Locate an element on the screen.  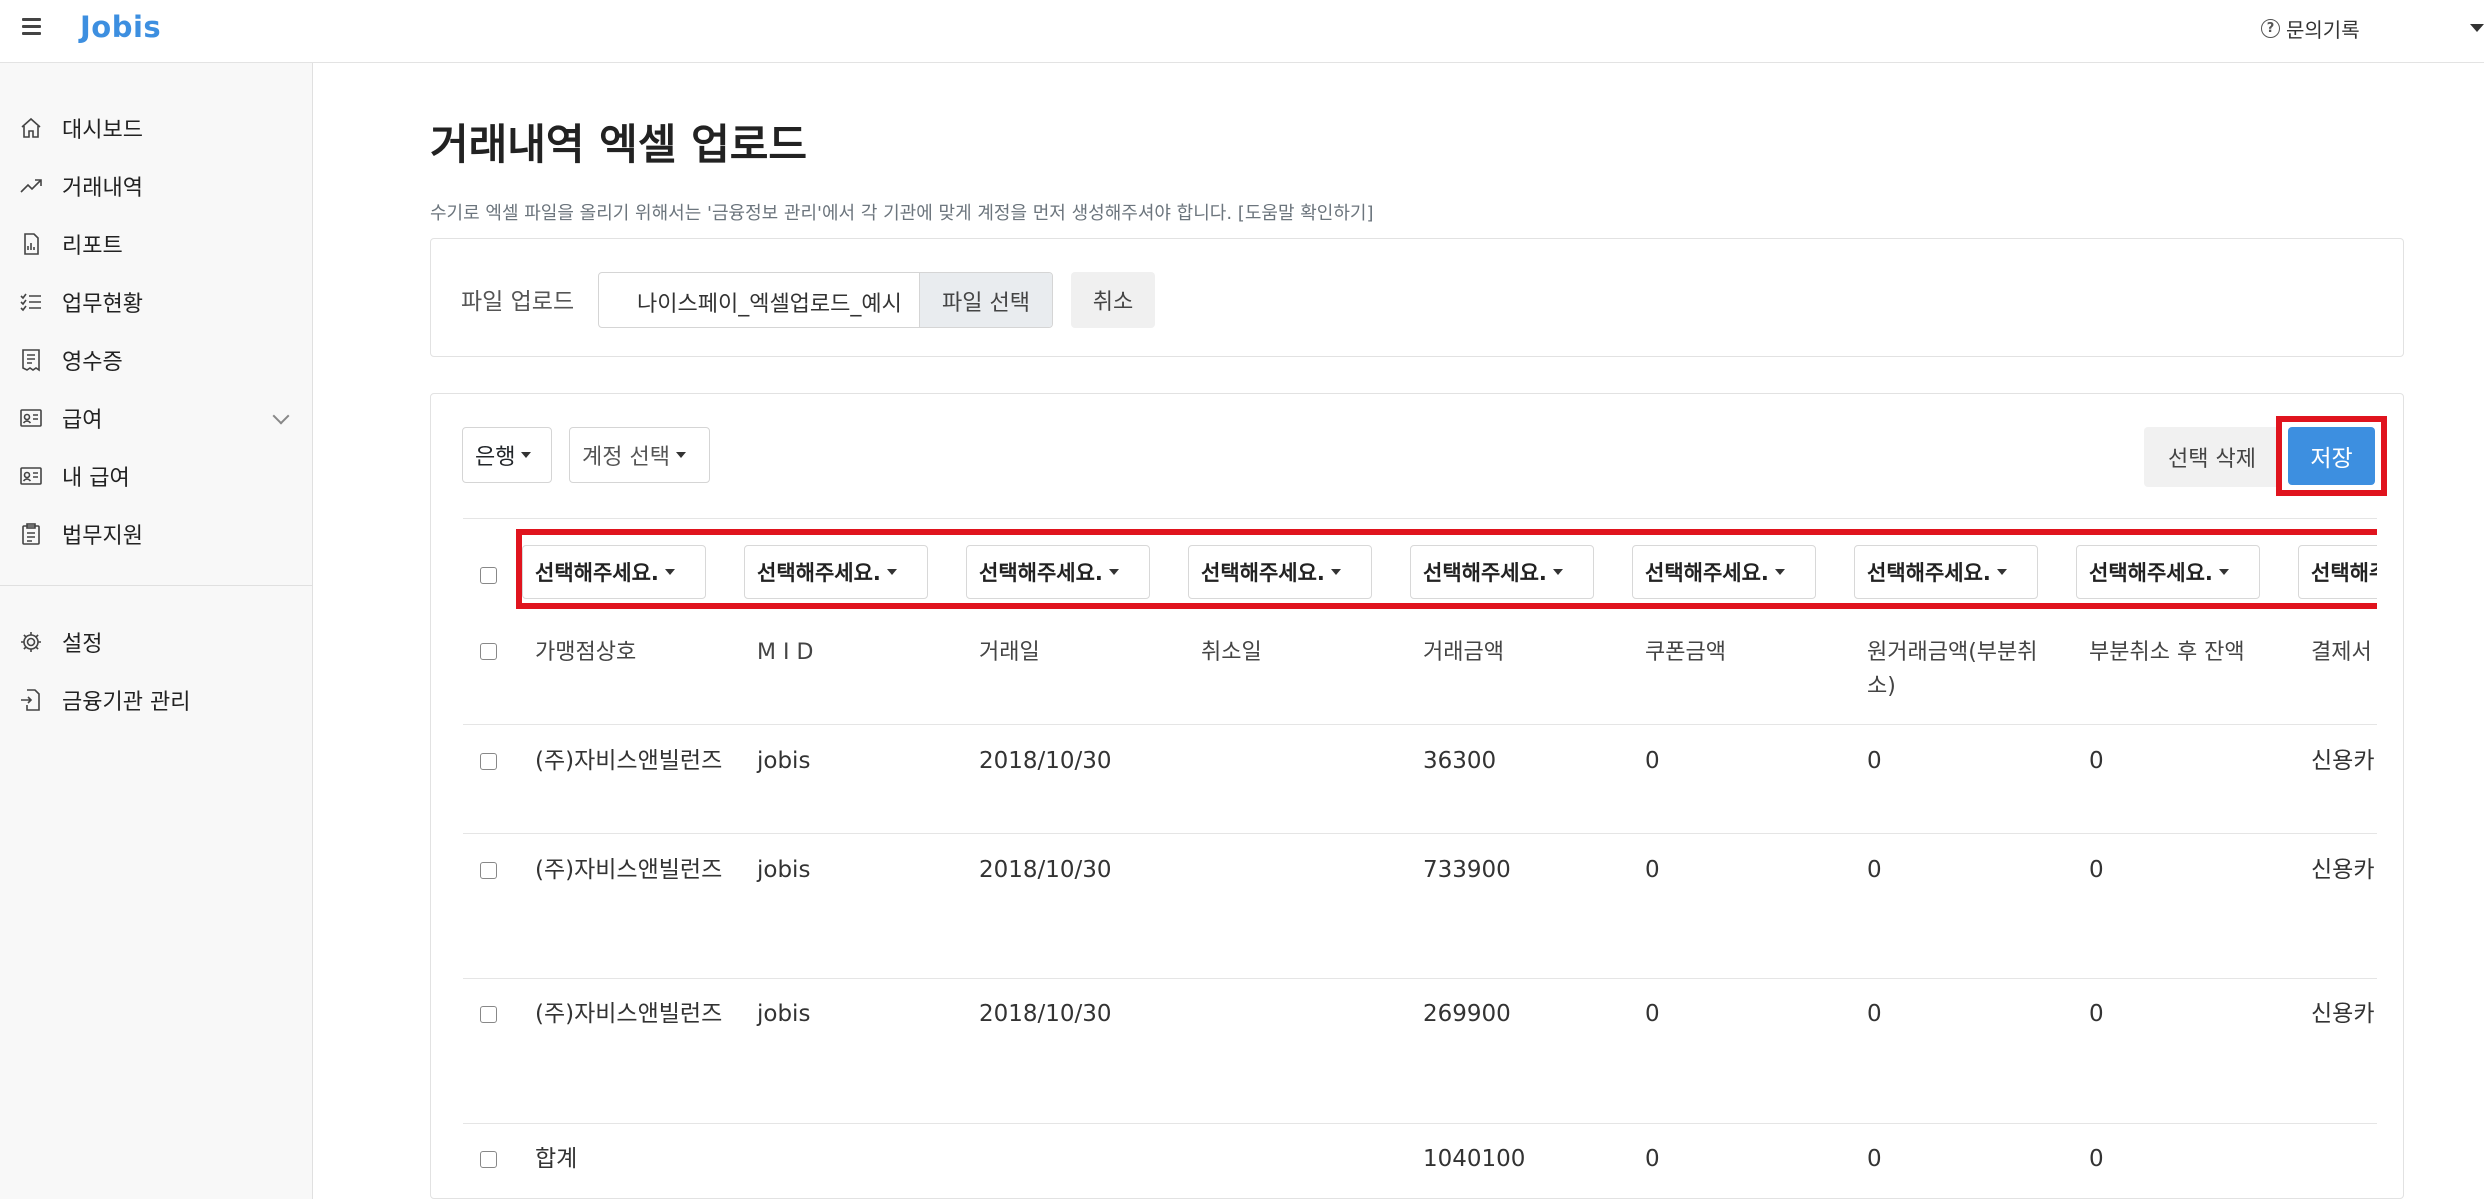
cell-remaining: 0 is located at coordinates (2096, 761).